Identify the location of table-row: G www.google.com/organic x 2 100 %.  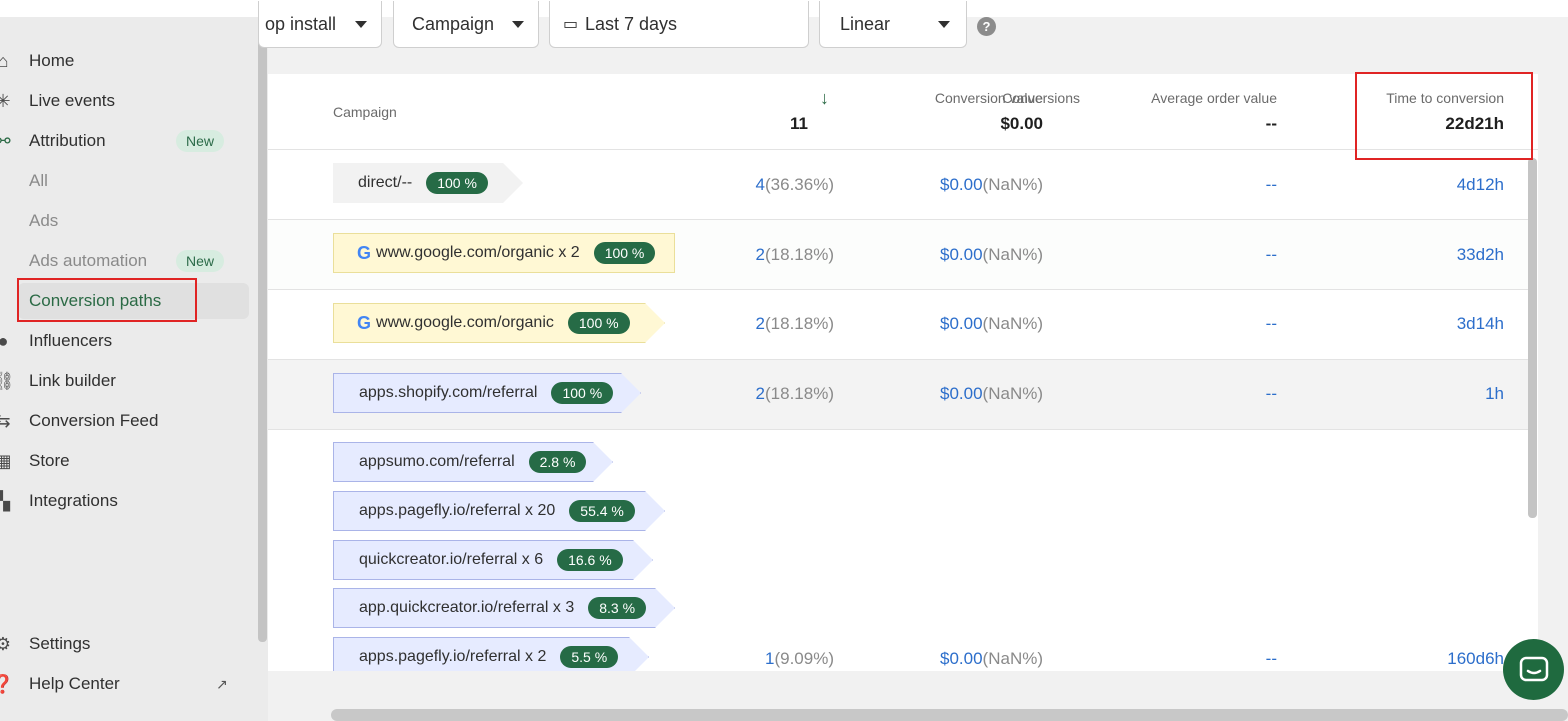
(898, 255).